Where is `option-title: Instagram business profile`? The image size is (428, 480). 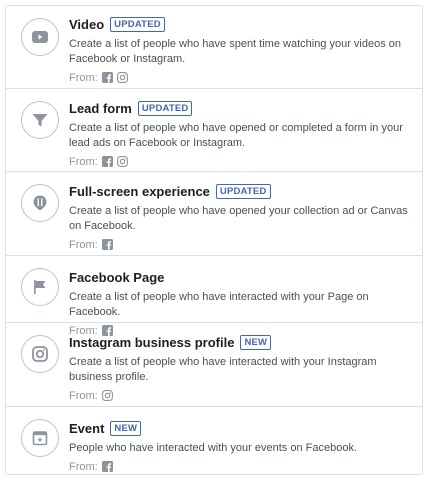
option-title: Instagram business profile is located at coordinates (152, 342).